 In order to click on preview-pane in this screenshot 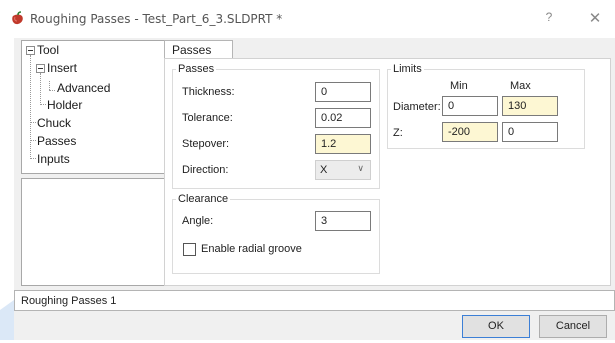, I will do `click(94, 232)`.